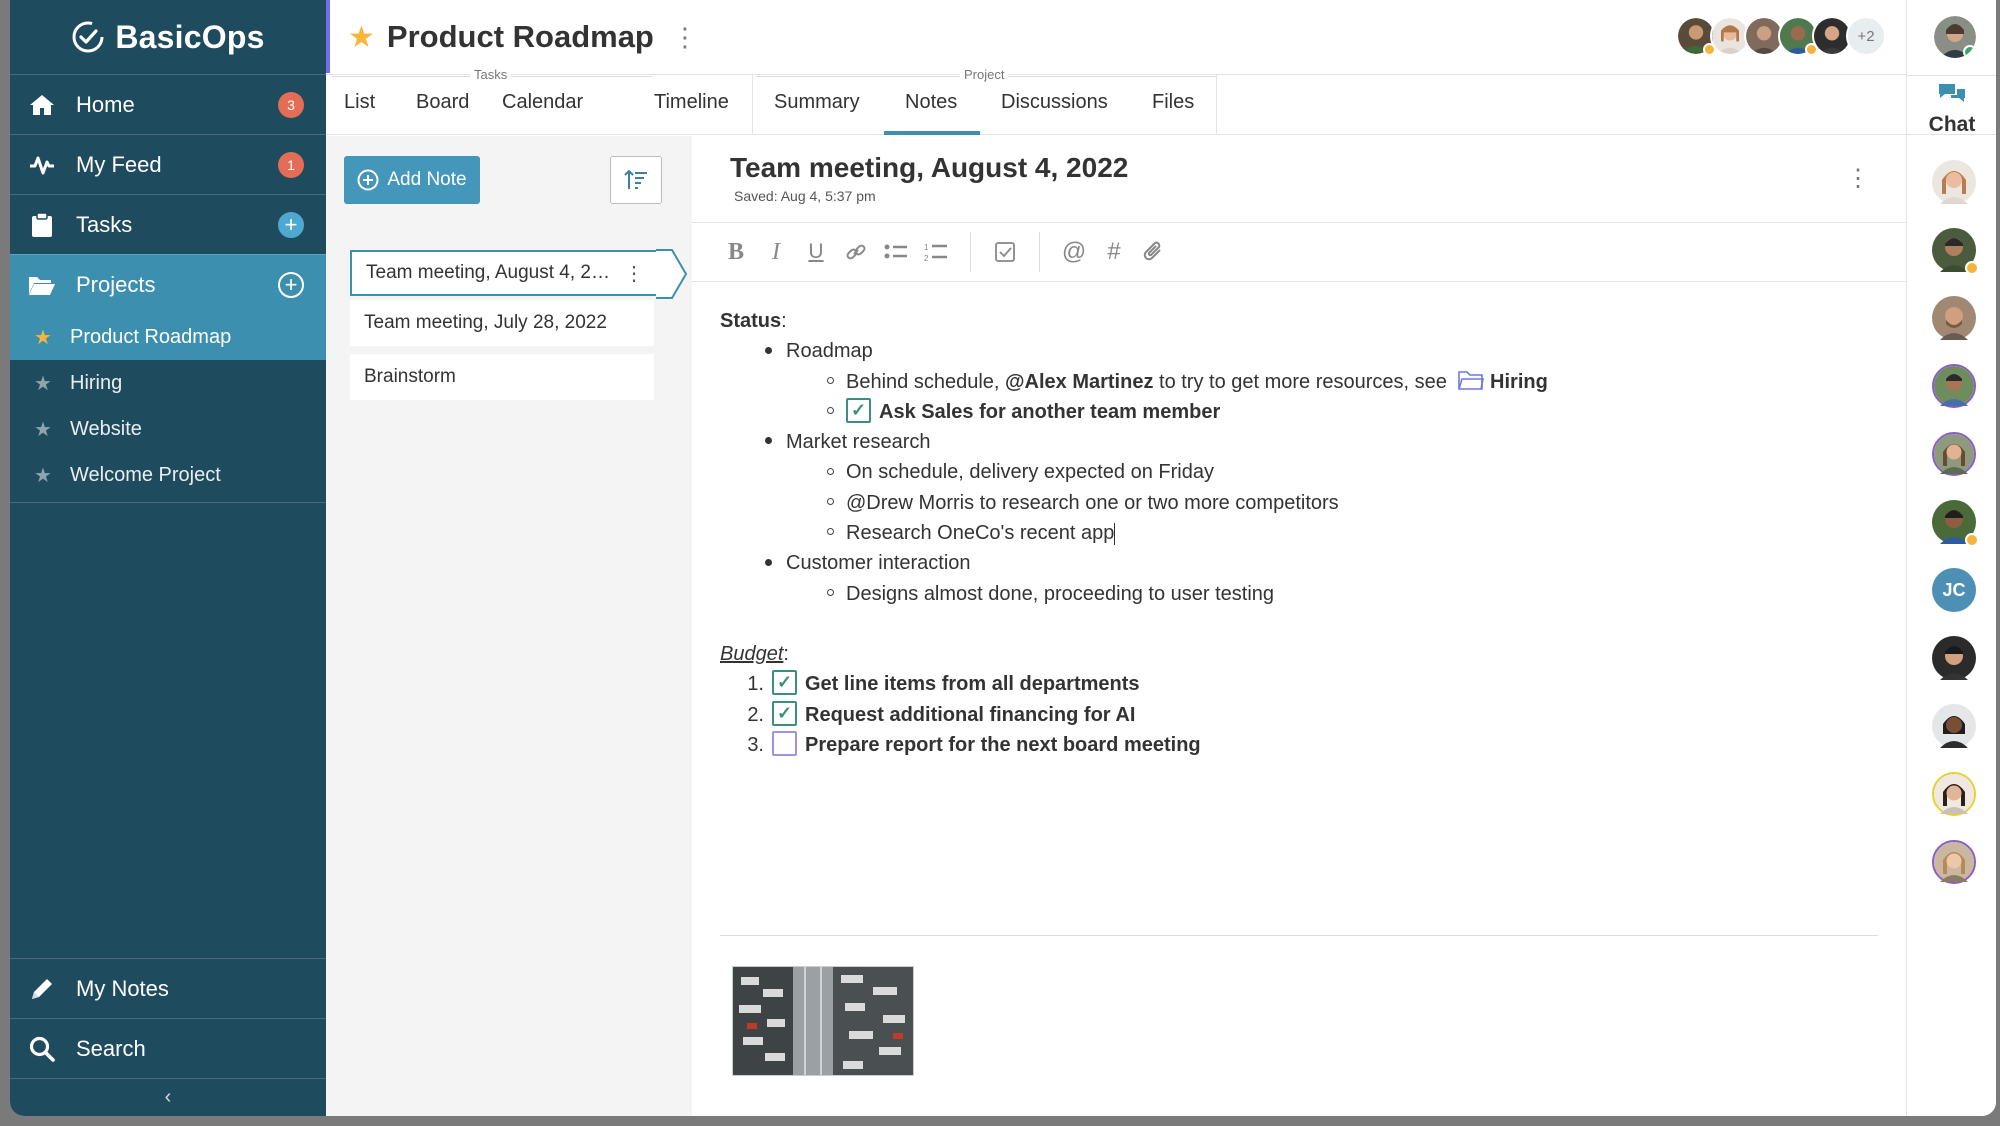  I want to click on activity-icon, so click(42, 165).